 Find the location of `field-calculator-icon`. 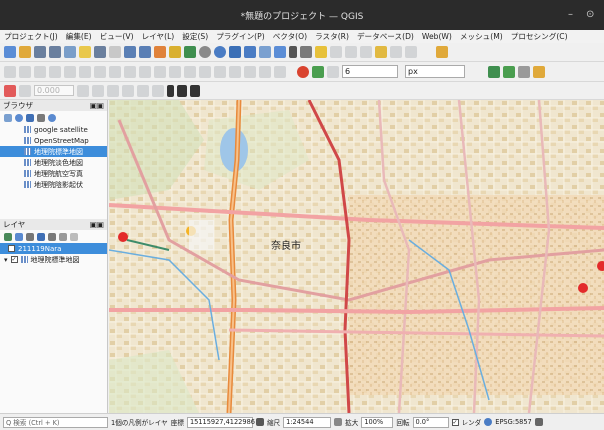

field-calculator-icon is located at coordinates (265, 52).